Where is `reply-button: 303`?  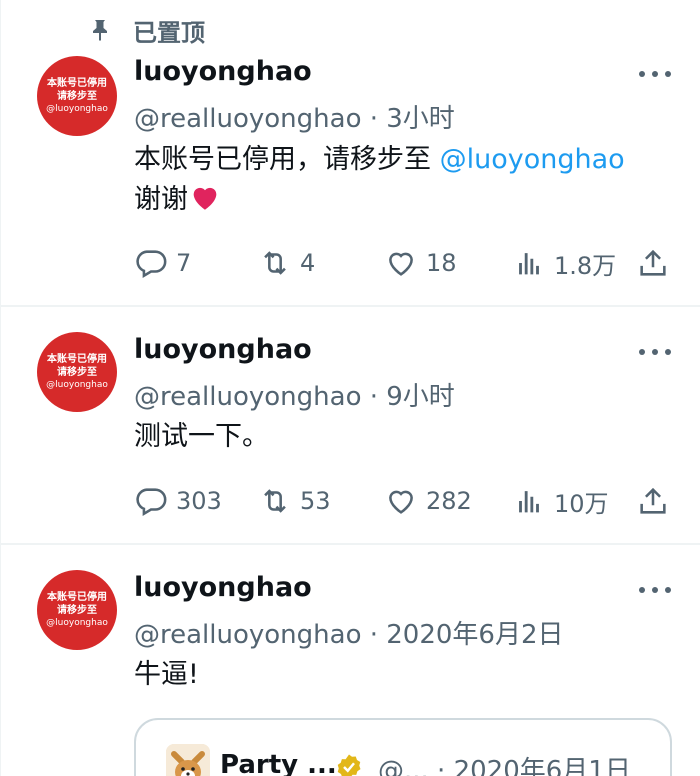 reply-button: 303 is located at coordinates (178, 501).